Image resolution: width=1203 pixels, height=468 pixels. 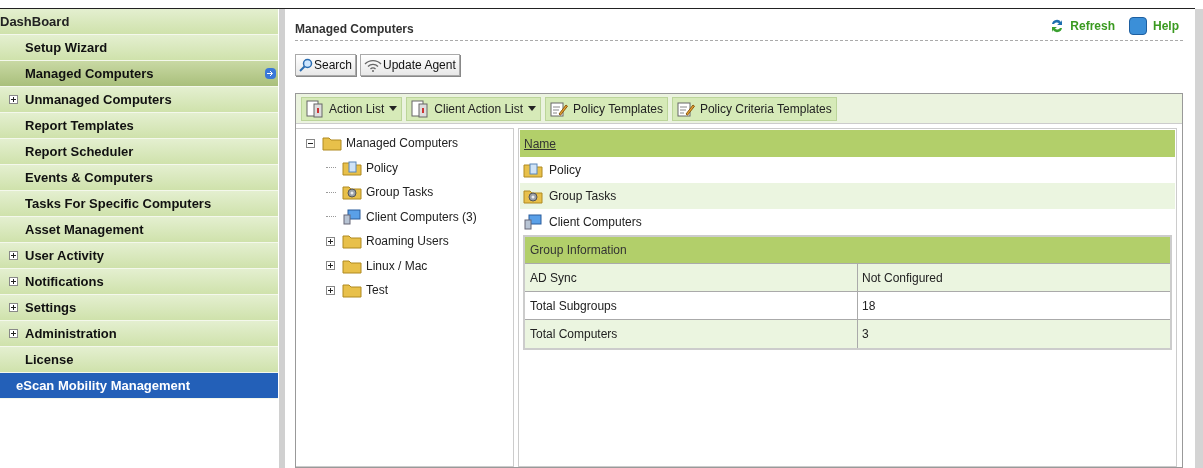 I want to click on sidebar-item: Notifications, so click(x=139, y=282).